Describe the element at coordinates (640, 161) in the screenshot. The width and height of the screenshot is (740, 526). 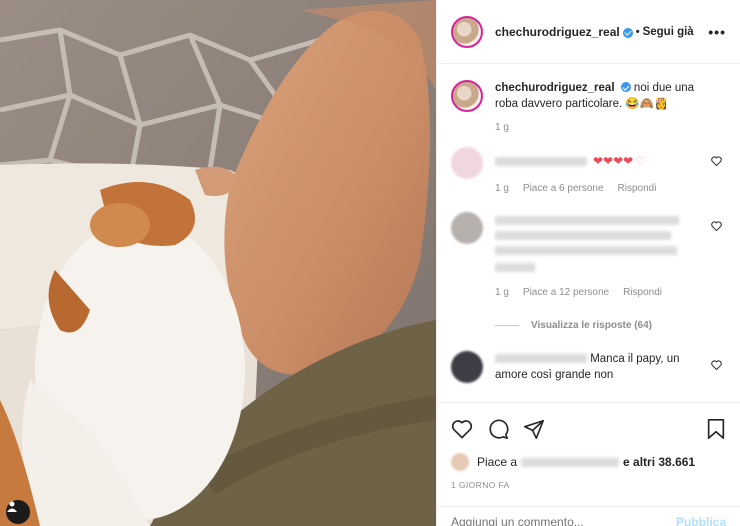
I see `comment-text-faded: ♡` at that location.